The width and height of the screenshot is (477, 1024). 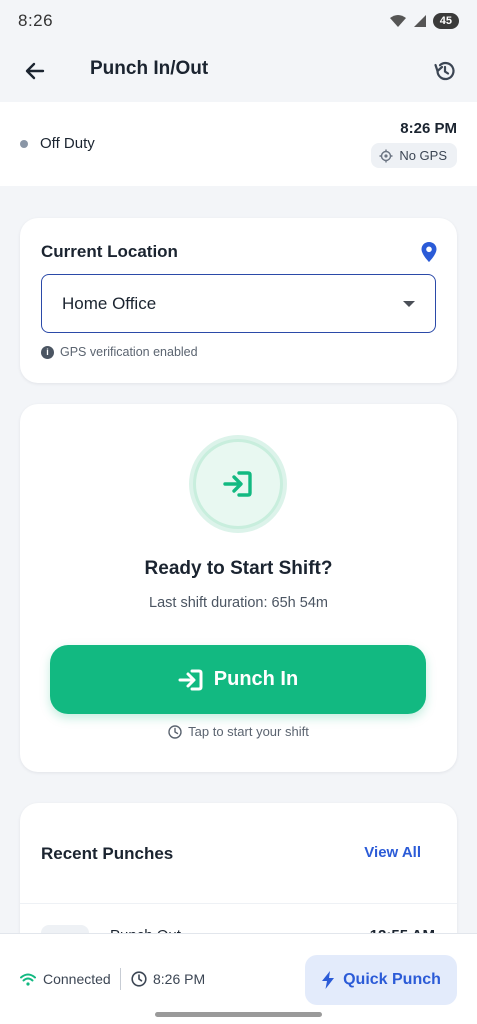 I want to click on tap-note-text: Tap to start your shift, so click(x=248, y=731).